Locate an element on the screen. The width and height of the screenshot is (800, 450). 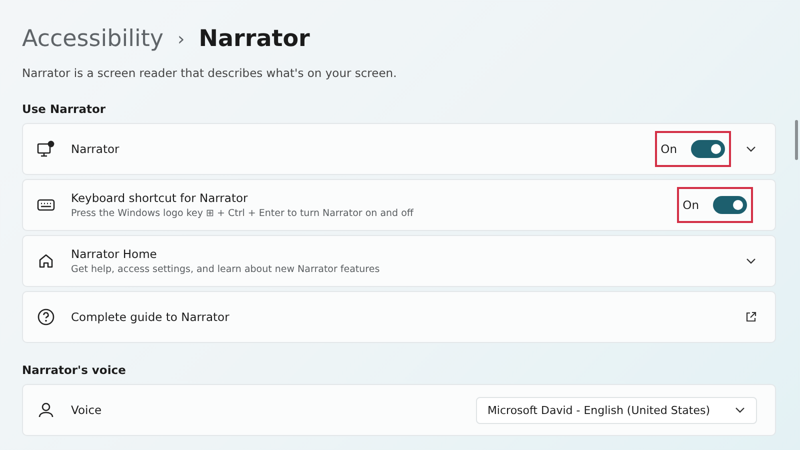
page-description: Narrator is a screen reader that describes what's on your screen. is located at coordinates (210, 73).